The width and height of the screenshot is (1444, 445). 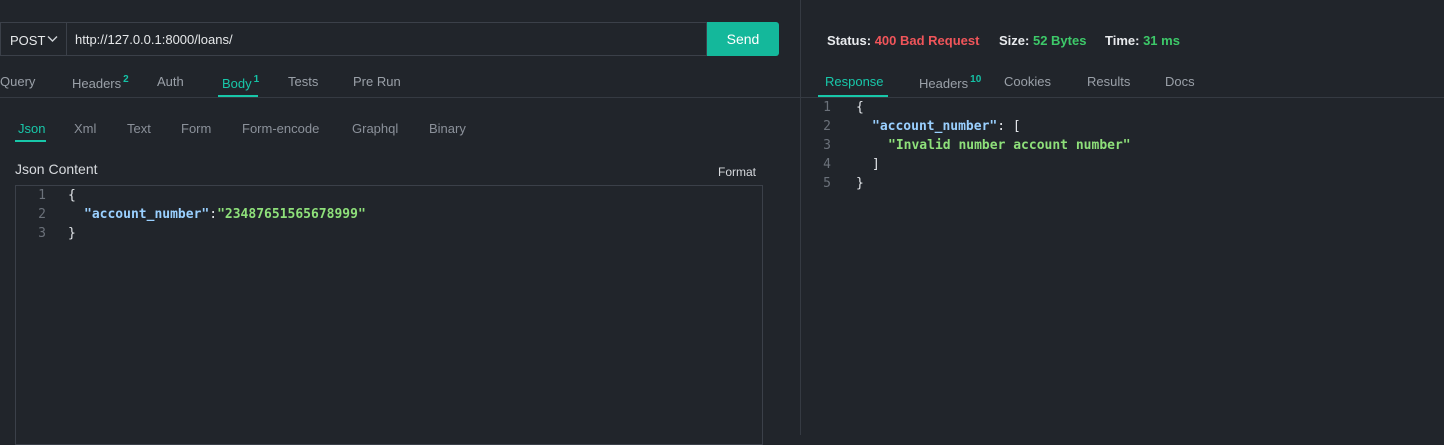 I want to click on time-value: 31 ms, so click(x=1161, y=40).